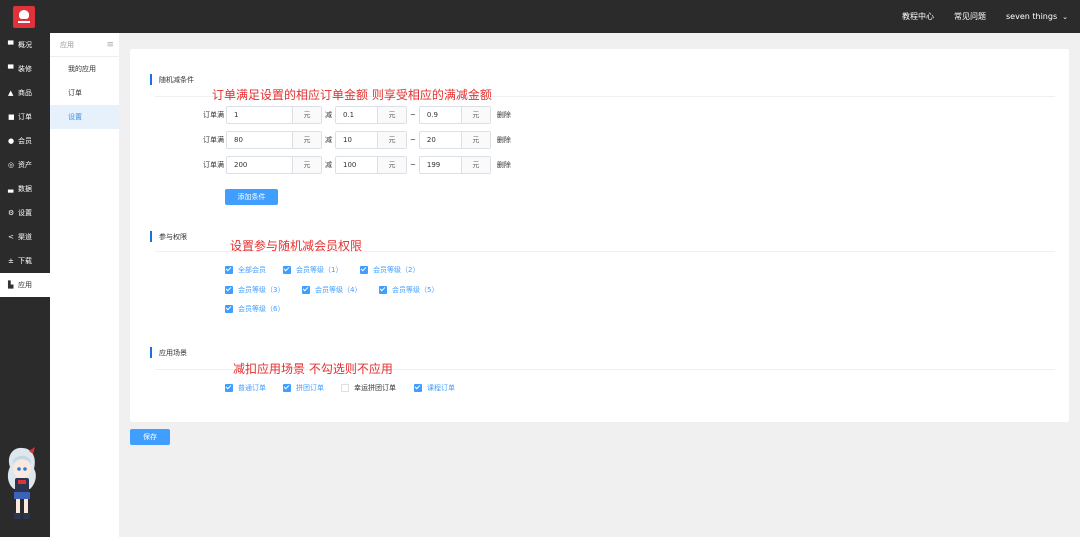 This screenshot has height=537, width=1080. Describe the element at coordinates (25, 237) in the screenshot. I see `sidebar-item-channels: < 渠道` at that location.